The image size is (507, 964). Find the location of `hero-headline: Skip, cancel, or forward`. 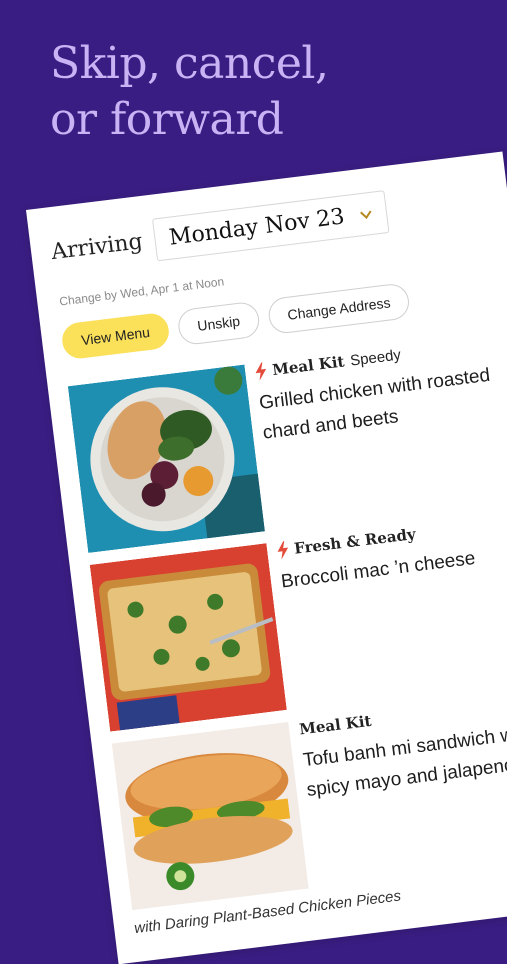

hero-headline: Skip, cancel, or forward is located at coordinates (189, 92).